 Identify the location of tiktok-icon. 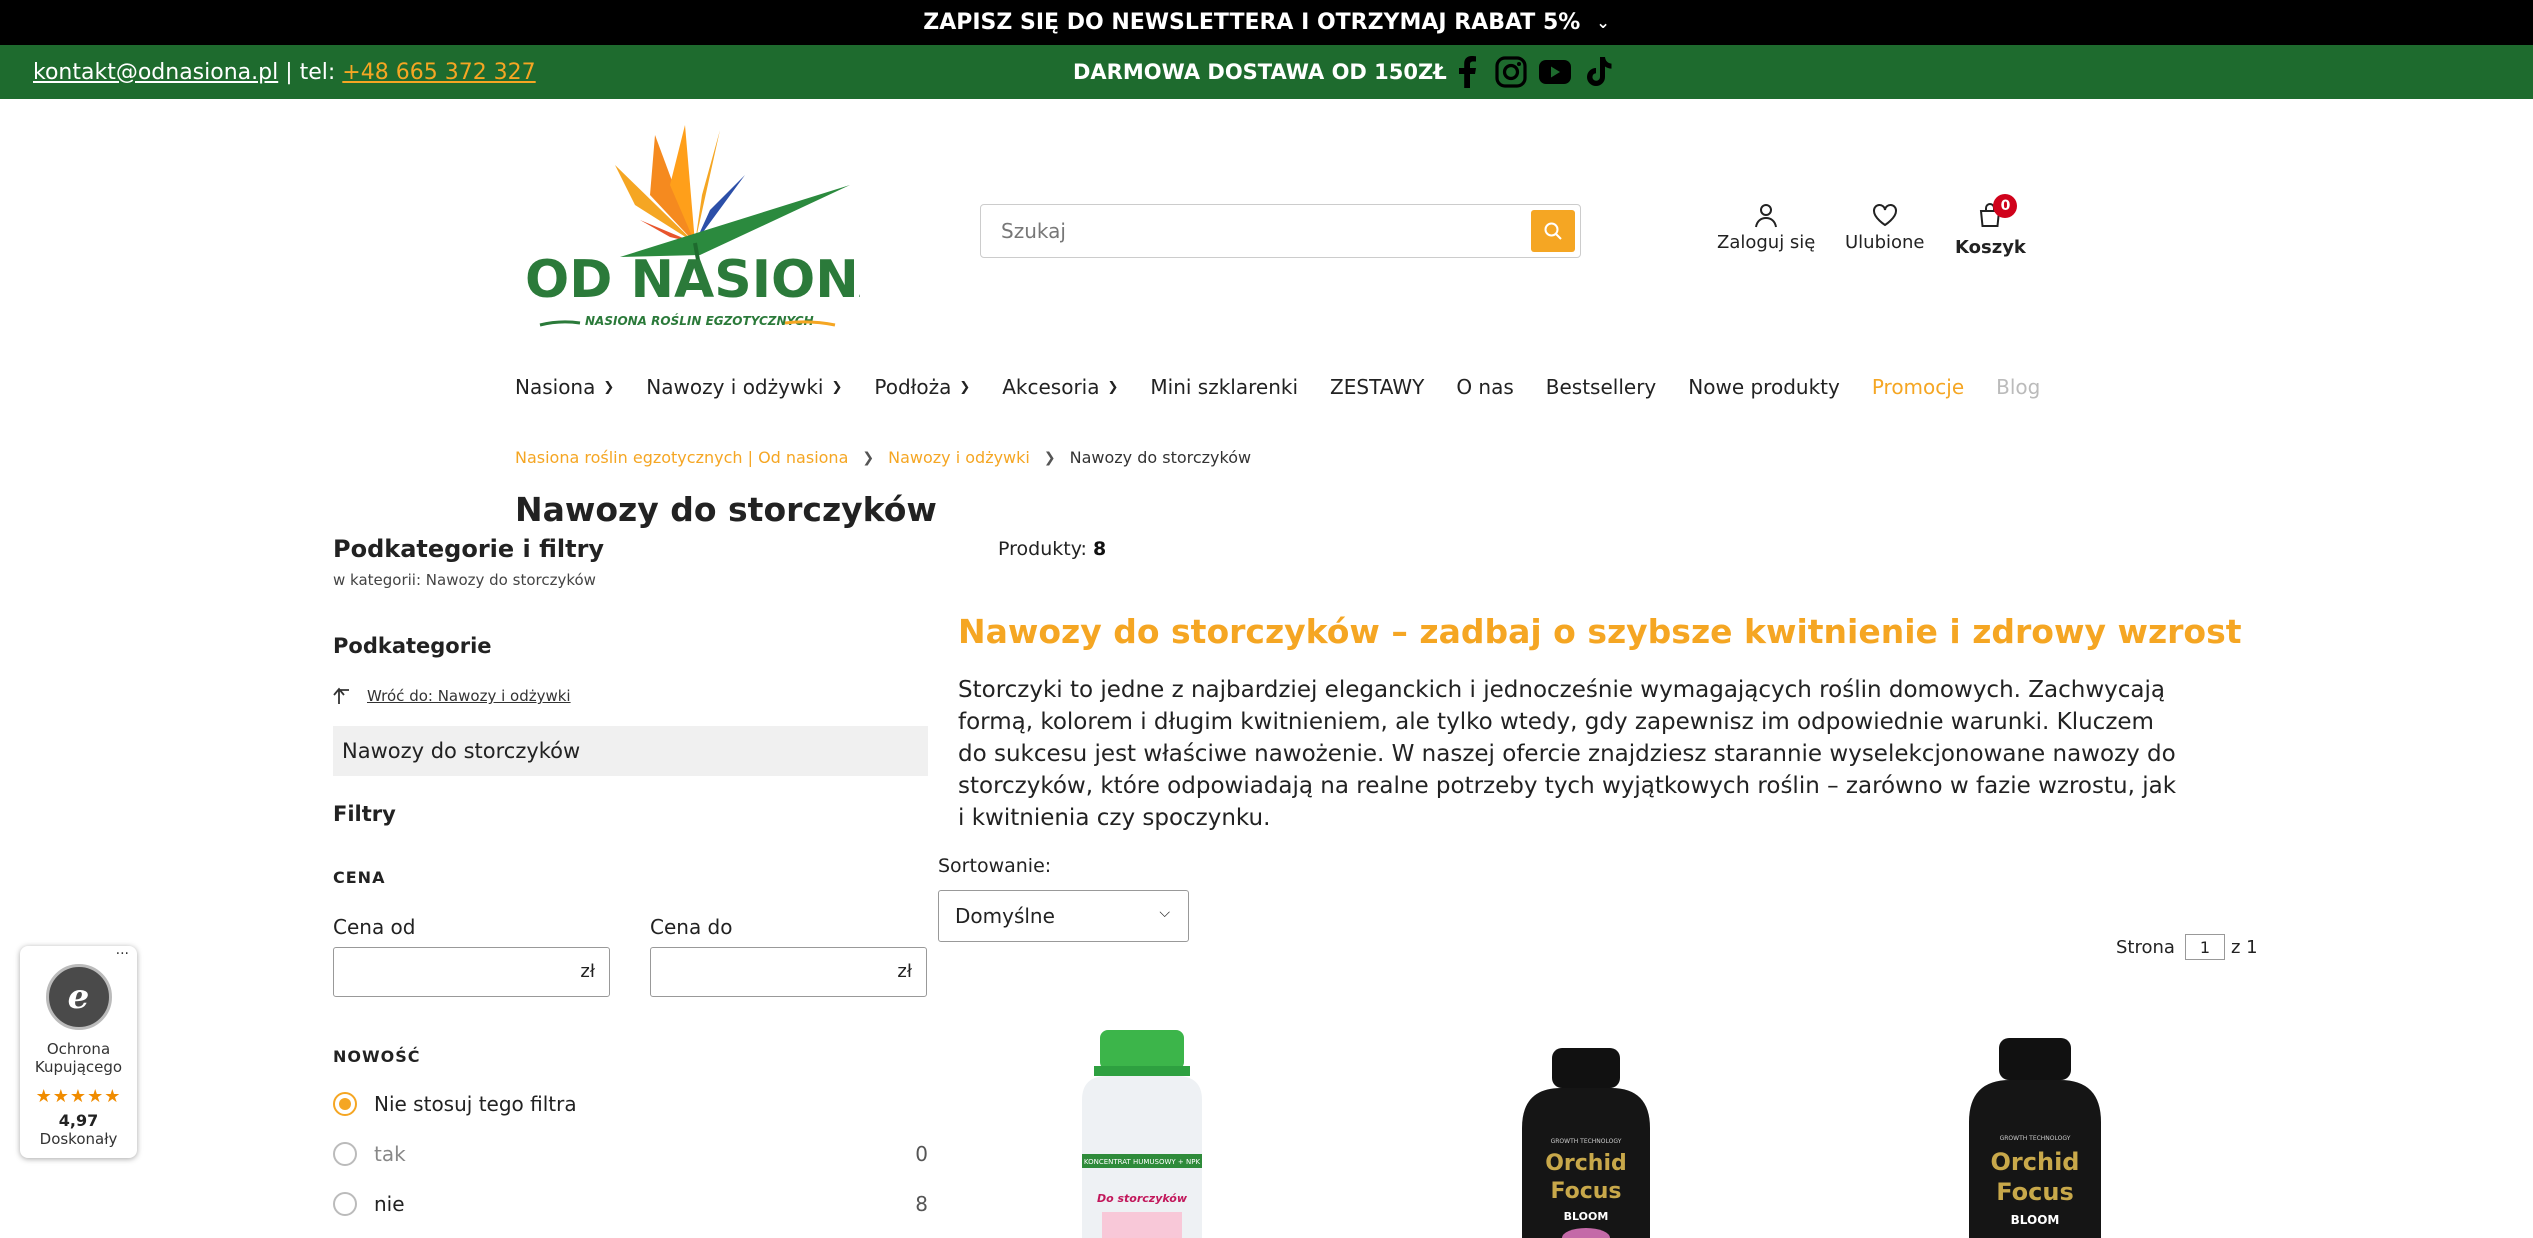
(1599, 72).